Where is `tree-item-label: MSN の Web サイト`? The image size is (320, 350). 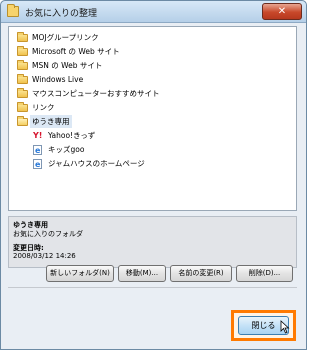
tree-item-label: MSN の Web サイト is located at coordinates (67, 65).